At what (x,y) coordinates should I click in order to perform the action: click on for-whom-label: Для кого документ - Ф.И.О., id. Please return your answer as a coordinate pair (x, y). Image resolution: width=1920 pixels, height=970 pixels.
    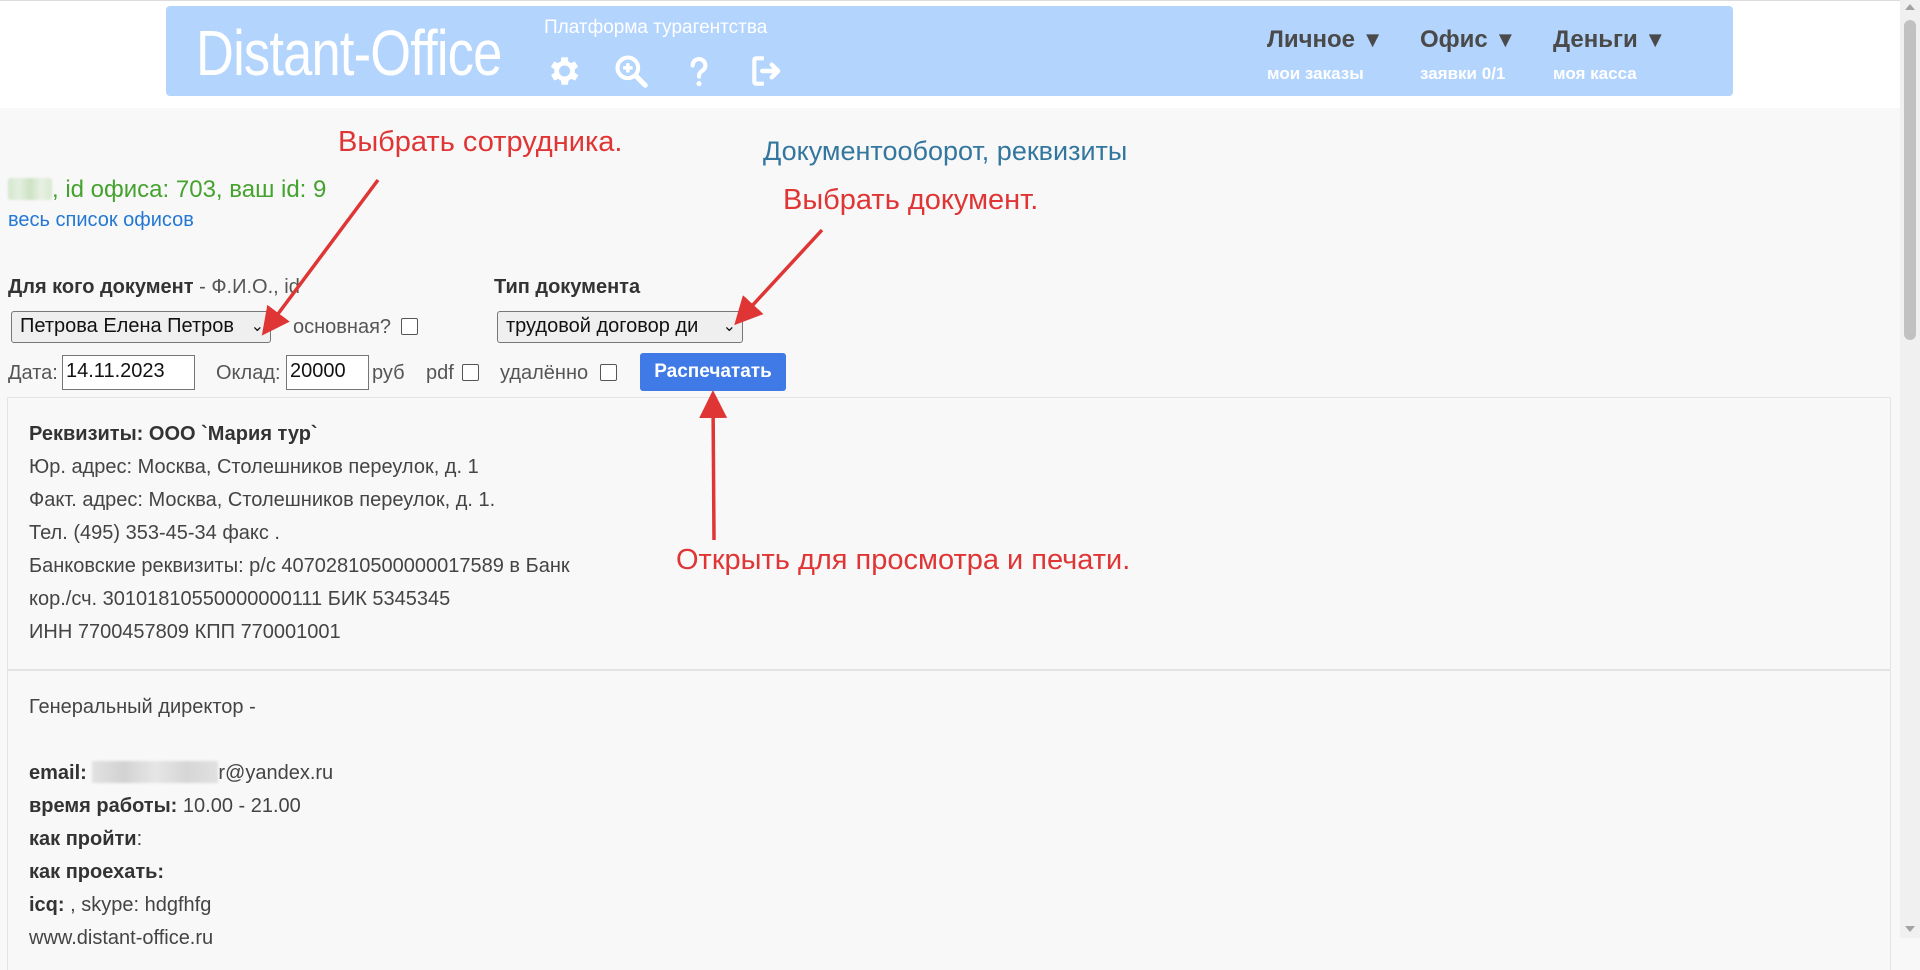
    Looking at the image, I should click on (154, 287).